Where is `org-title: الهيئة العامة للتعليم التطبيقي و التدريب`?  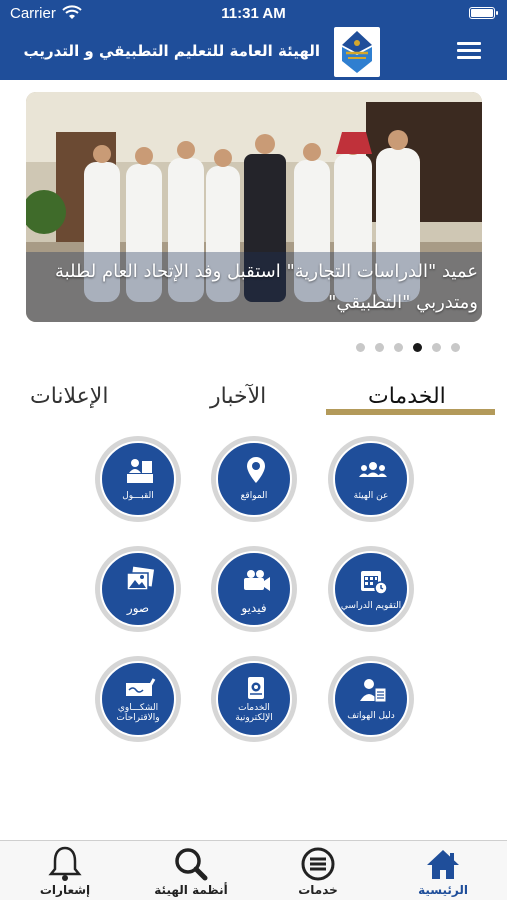 org-title: الهيئة العامة للتعليم التطبيقي و التدريب is located at coordinates (172, 51).